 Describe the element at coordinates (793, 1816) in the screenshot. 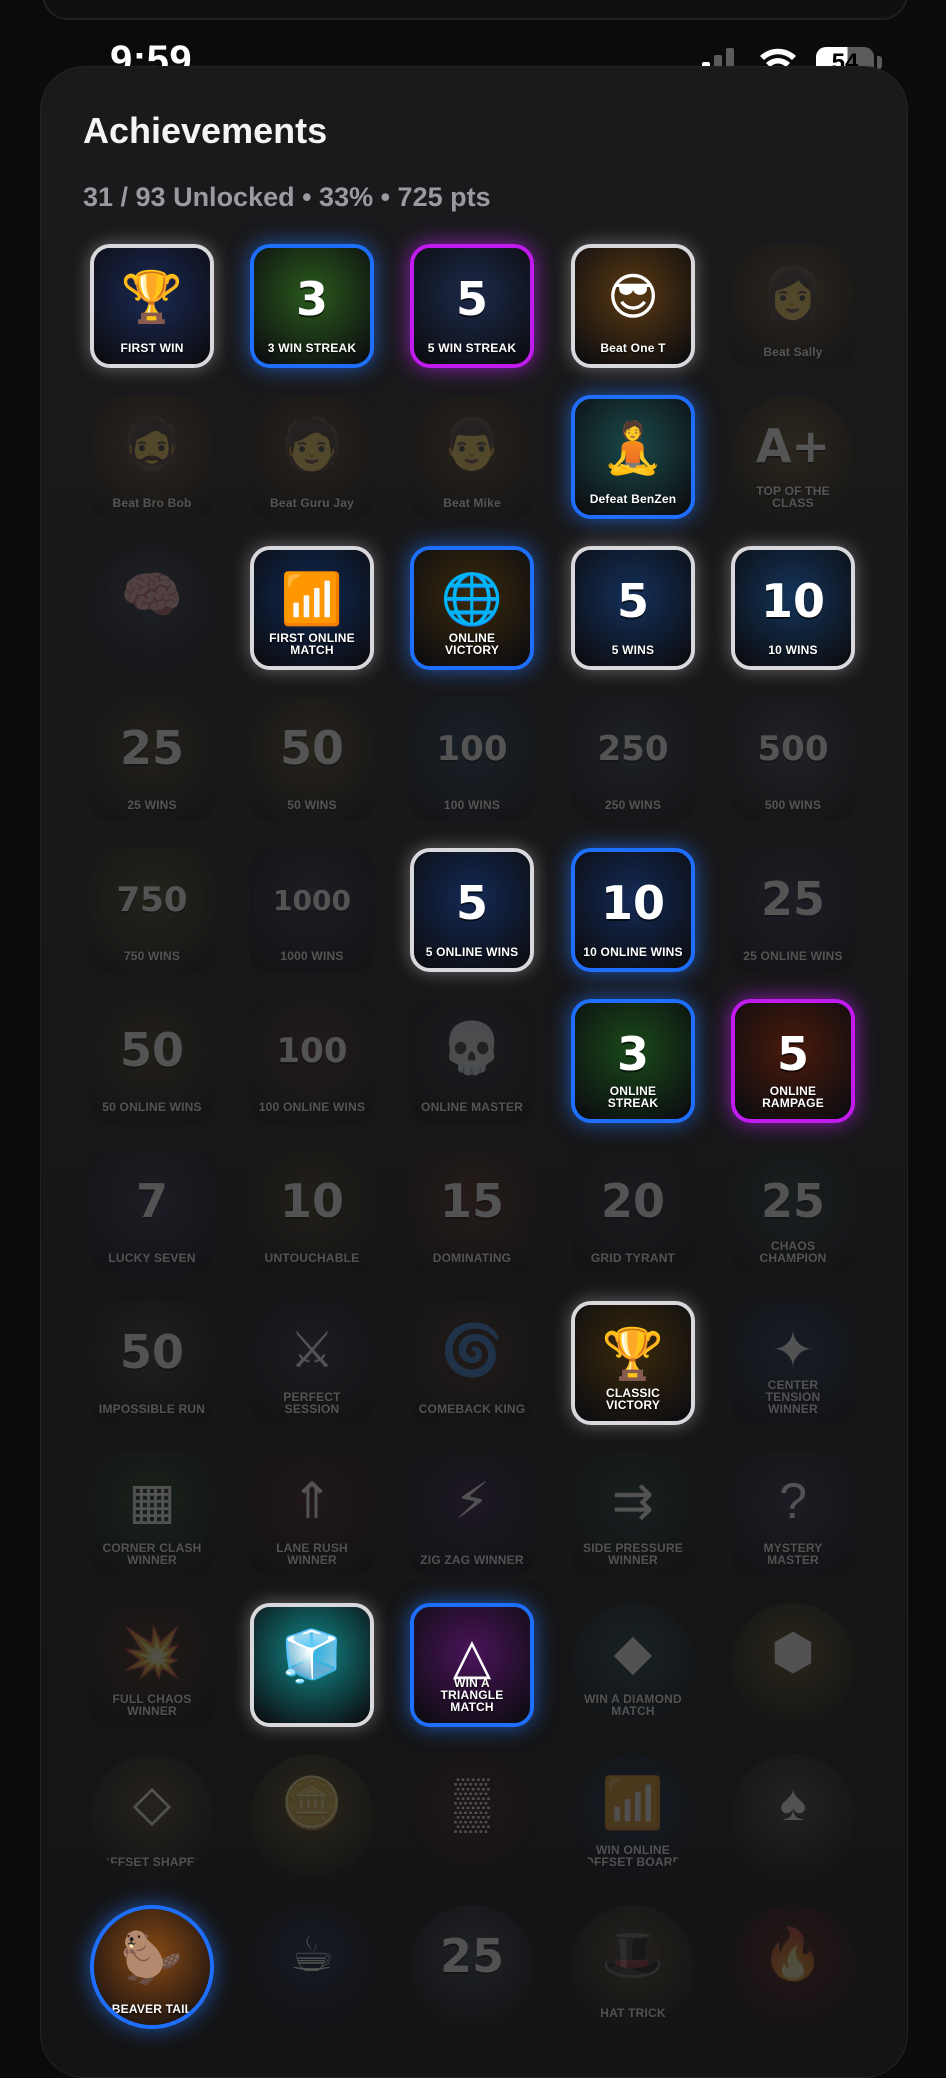

I see `achievement-badge: ♠` at that location.